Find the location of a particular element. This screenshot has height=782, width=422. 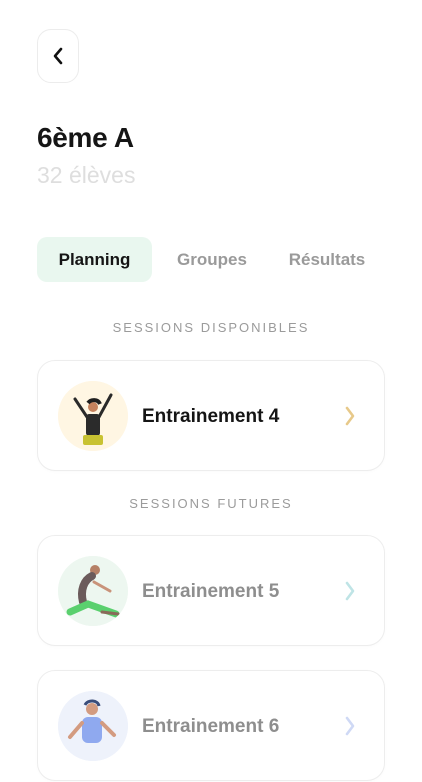

session-title: Entrainement 4 is located at coordinates (211, 416).